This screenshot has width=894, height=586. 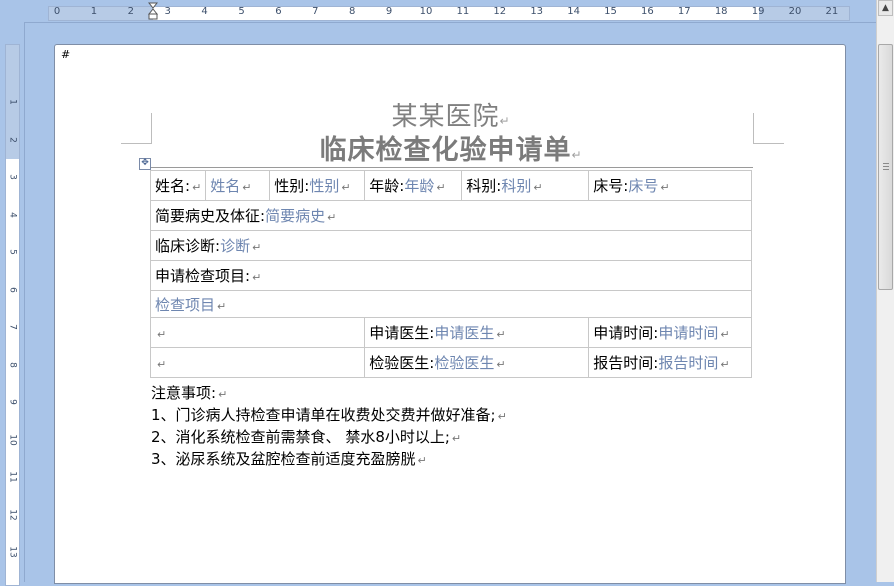 What do you see at coordinates (145, 164) in the screenshot?
I see `table-move-handle-icon: ✥` at bounding box center [145, 164].